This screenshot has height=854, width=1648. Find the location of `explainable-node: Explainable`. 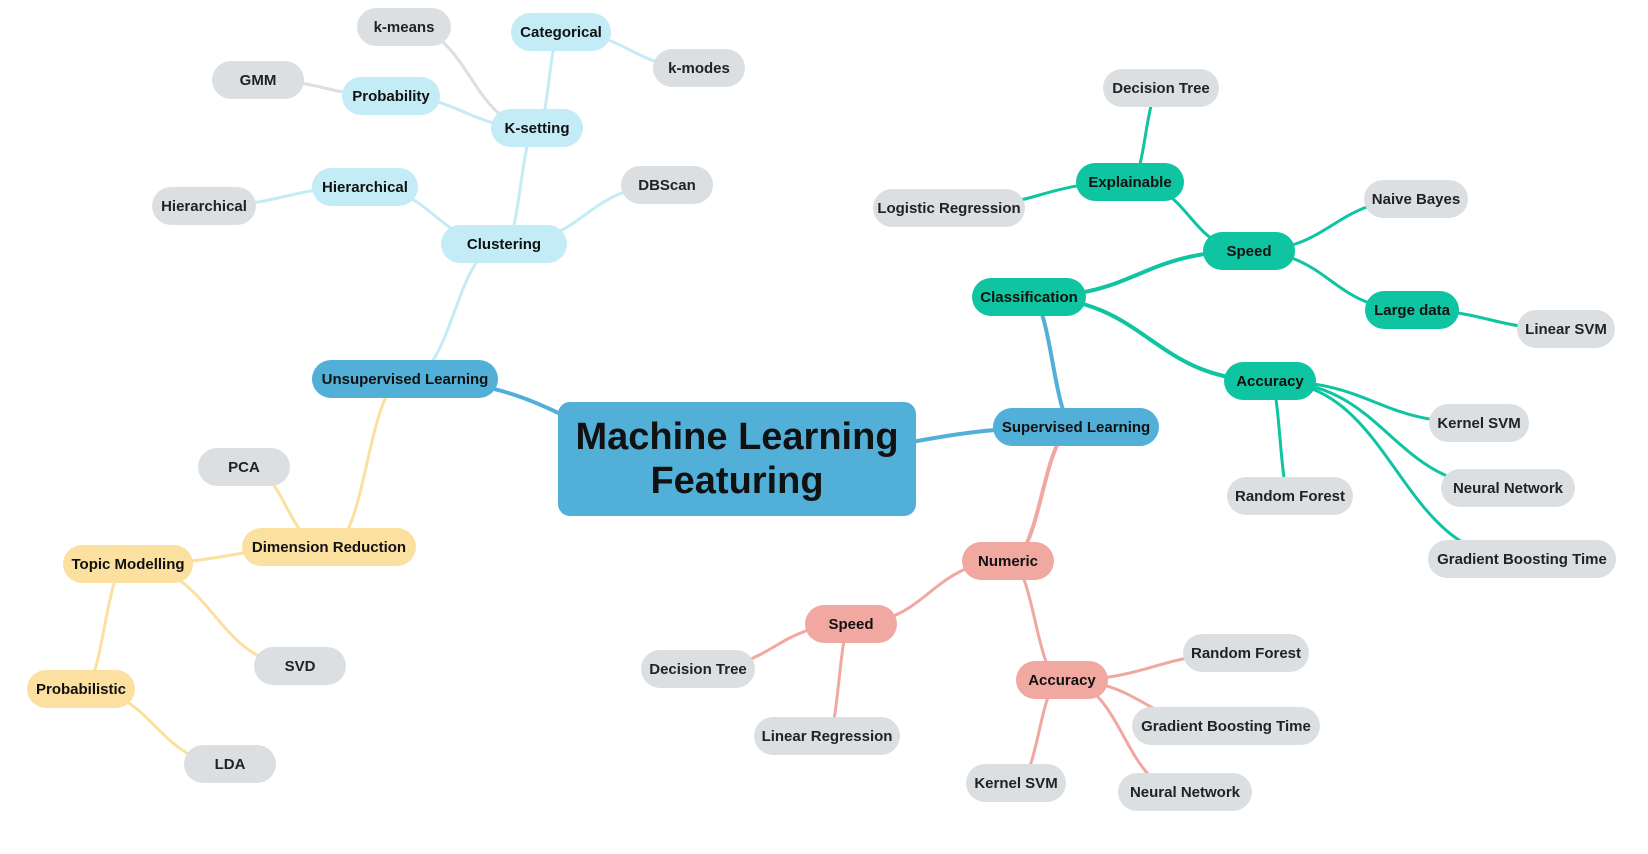

explainable-node: Explainable is located at coordinates (1130, 182).